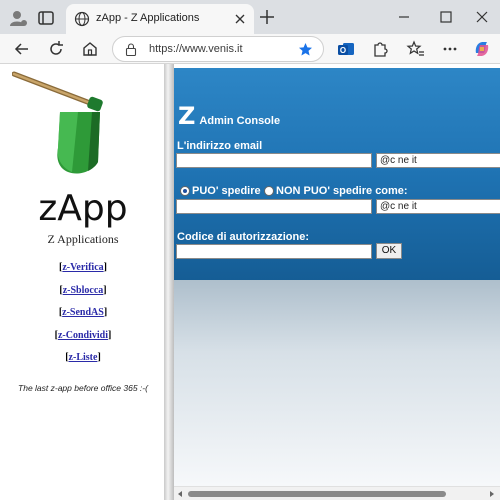 Image resolution: width=500 pixels, height=500 pixels. I want to click on console-title-text: Admin Console, so click(240, 121).